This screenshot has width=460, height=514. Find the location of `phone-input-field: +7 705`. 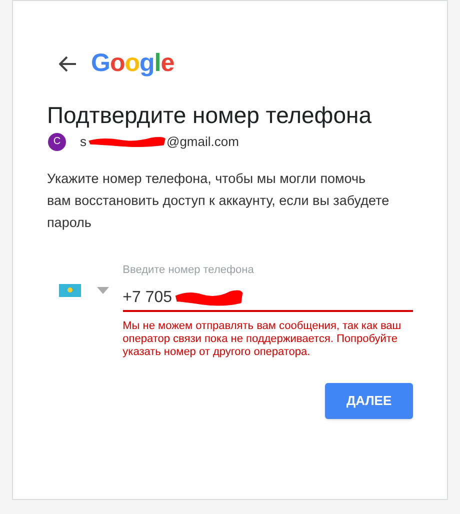

phone-input-field: +7 705 is located at coordinates (267, 299).